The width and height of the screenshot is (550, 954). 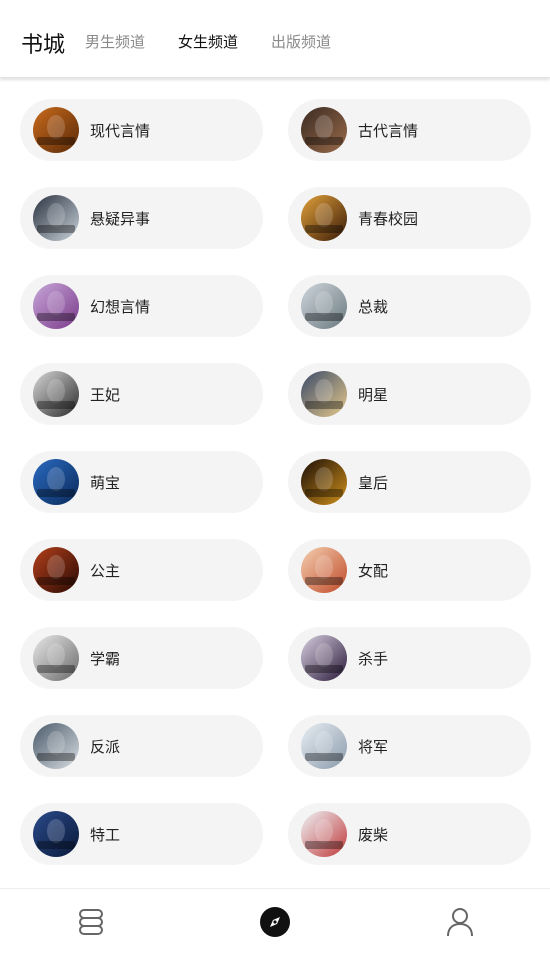 What do you see at coordinates (105, 570) in the screenshot?
I see `category-label: 公主` at bounding box center [105, 570].